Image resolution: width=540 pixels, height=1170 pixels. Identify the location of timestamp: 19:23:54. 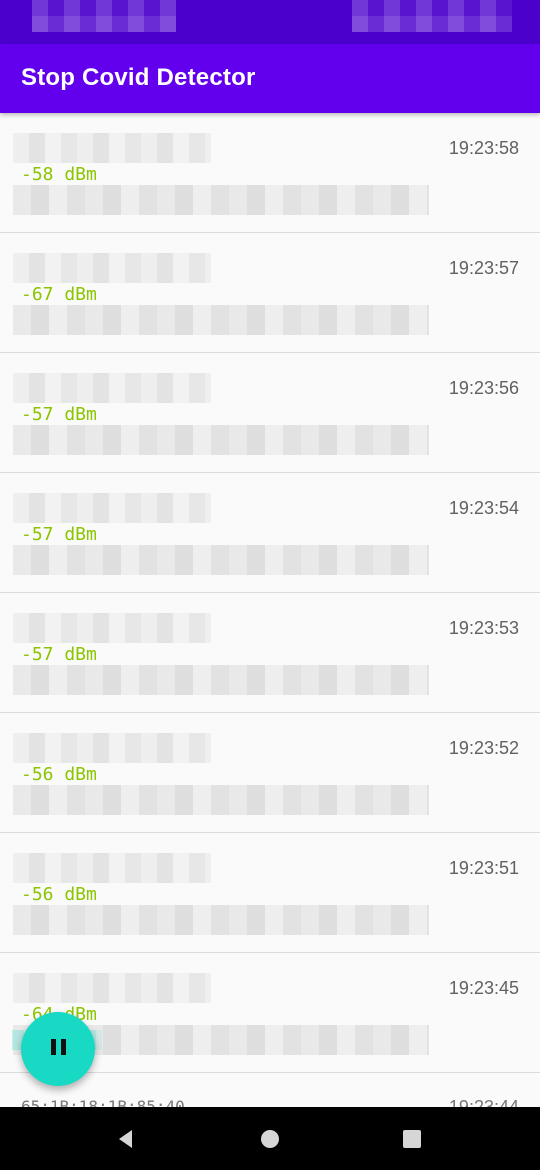
(483, 508).